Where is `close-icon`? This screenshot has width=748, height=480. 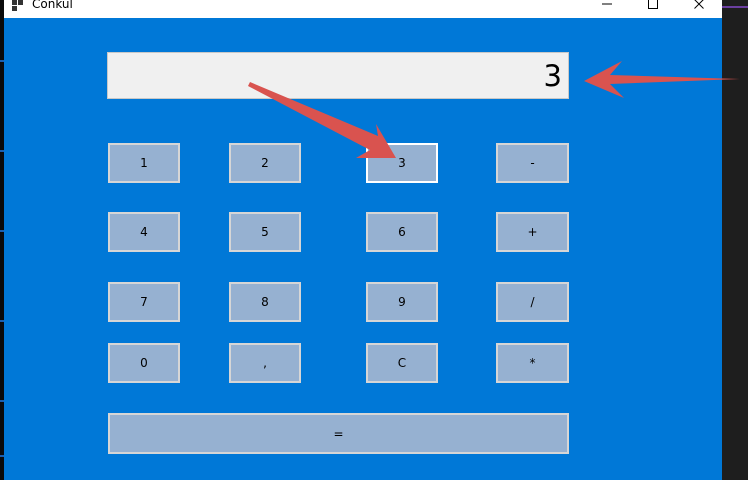 close-icon is located at coordinates (699, 4).